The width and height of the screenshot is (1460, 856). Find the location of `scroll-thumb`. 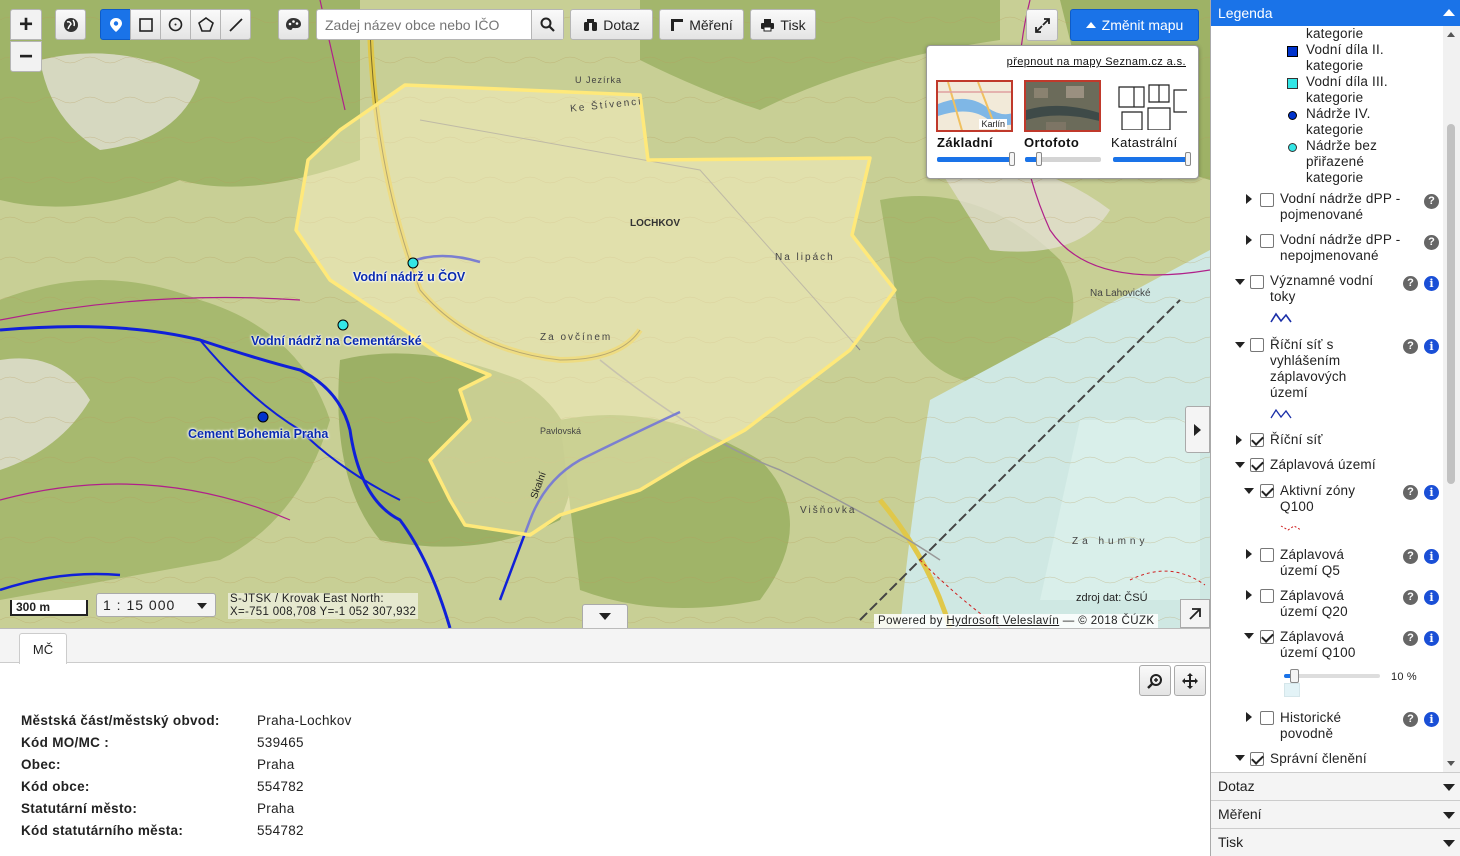

scroll-thumb is located at coordinates (1451, 304).